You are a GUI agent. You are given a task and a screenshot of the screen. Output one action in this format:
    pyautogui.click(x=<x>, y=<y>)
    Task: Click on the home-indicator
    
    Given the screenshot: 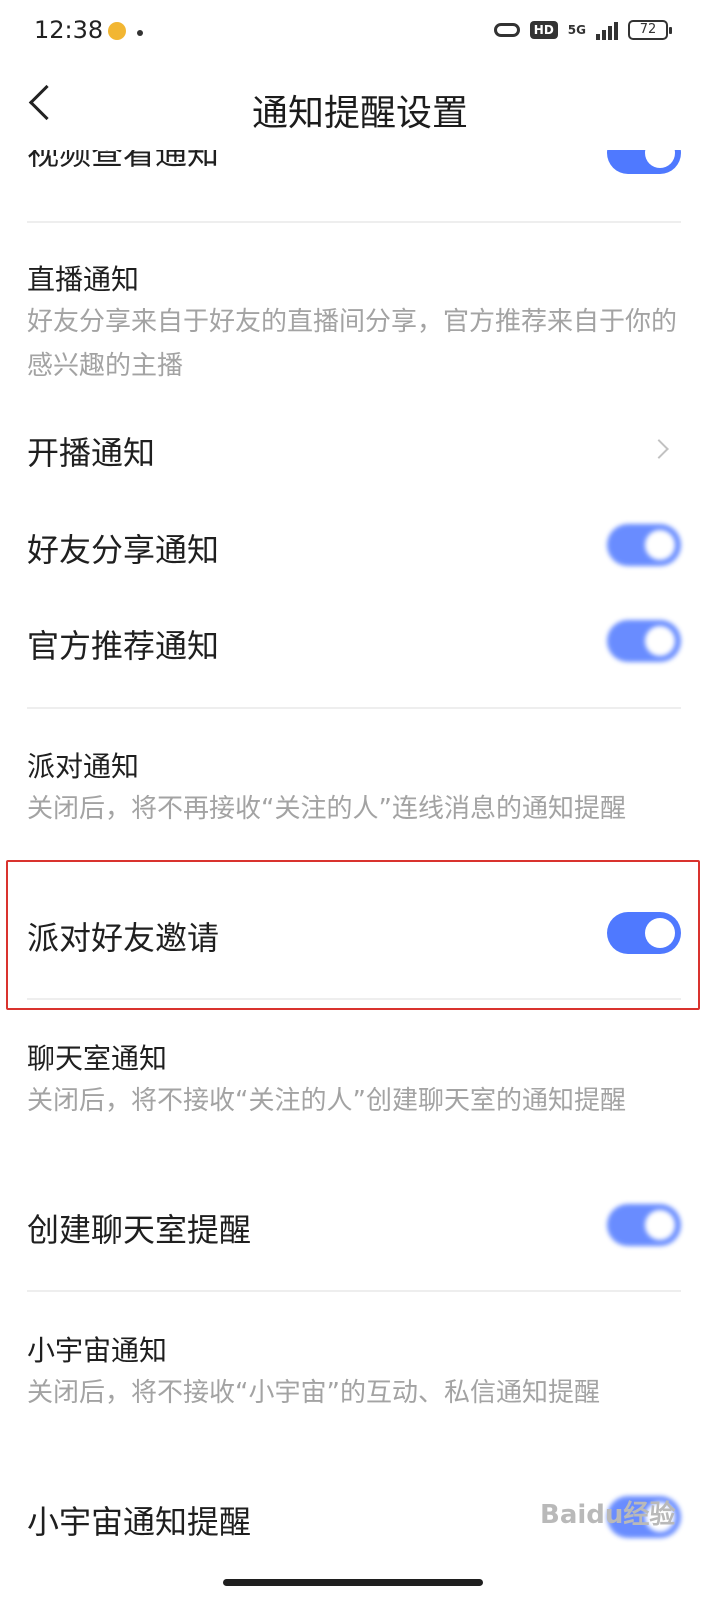 What is the action you would take?
    pyautogui.click(x=353, y=1582)
    